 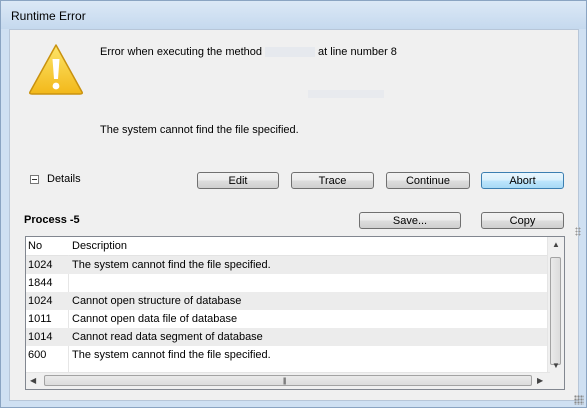 What do you see at coordinates (578, 231) in the screenshot?
I see `splitter-grip` at bounding box center [578, 231].